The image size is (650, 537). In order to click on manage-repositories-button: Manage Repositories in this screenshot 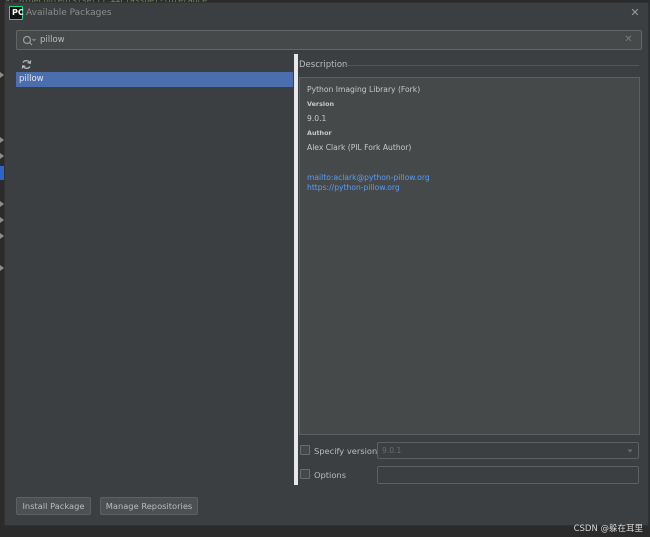, I will do `click(149, 506)`.